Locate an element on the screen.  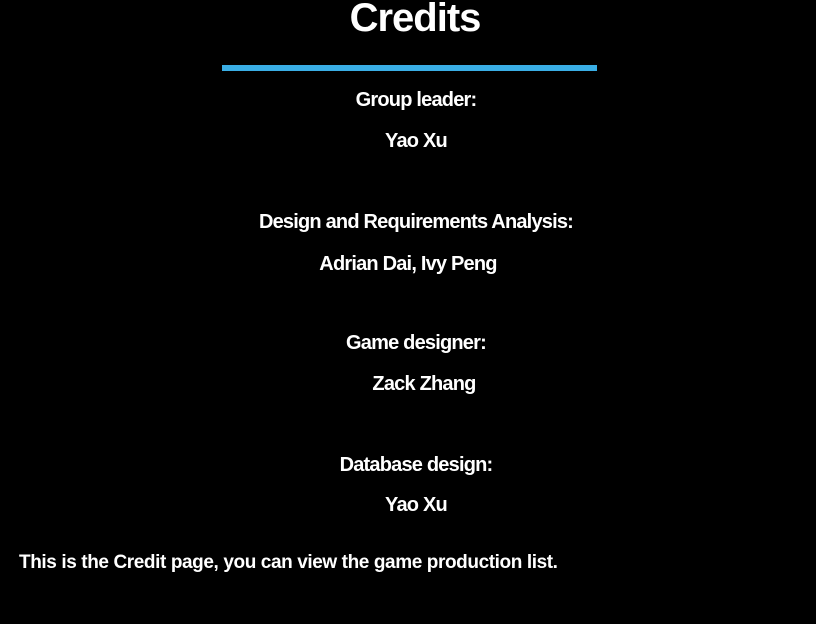
credit-role-group-leader: Group leader: is located at coordinates (416, 100).